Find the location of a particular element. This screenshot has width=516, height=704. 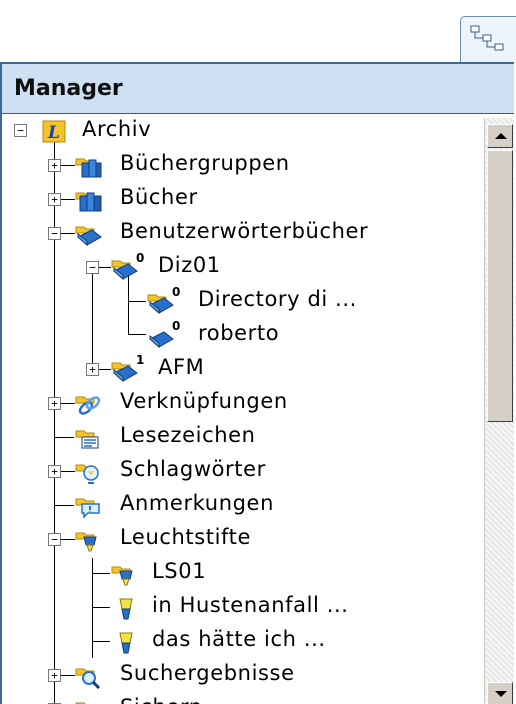

tree-item-schlagwoerter: + Schlagwörter is located at coordinates (242, 471).